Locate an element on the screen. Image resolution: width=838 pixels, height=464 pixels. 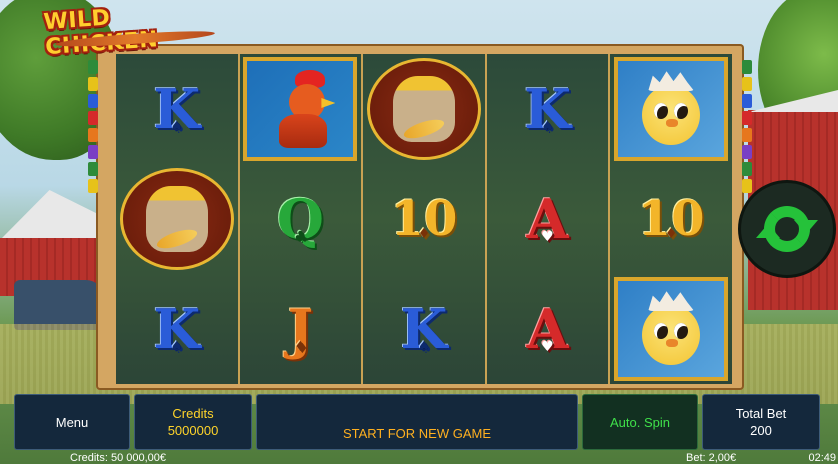
status-bet: Bet: 2,00€ is located at coordinates (711, 458).